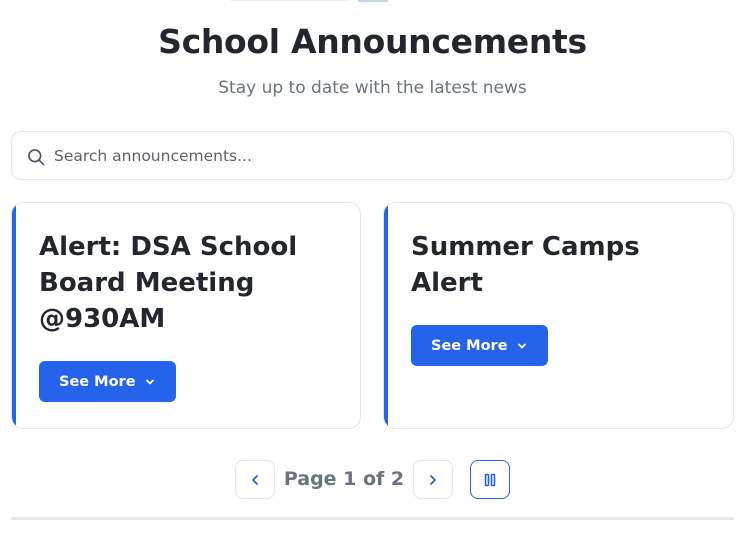 The height and width of the screenshot is (533, 745). Describe the element at coordinates (373, 1) in the screenshot. I see `top-tab-indicator` at that location.